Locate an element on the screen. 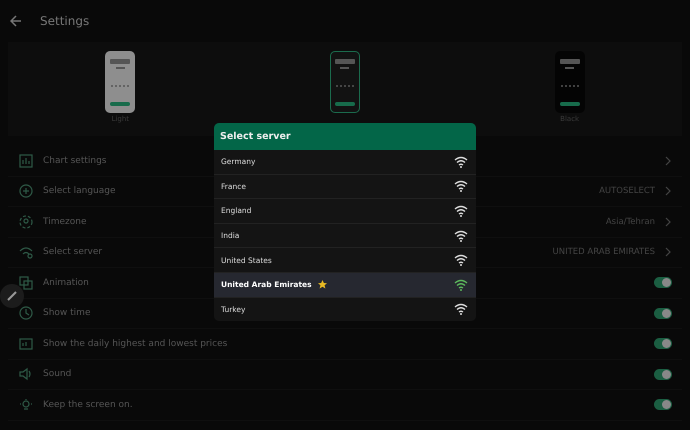 Image resolution: width=690 pixels, height=430 pixels. clock-icon is located at coordinates (26, 313).